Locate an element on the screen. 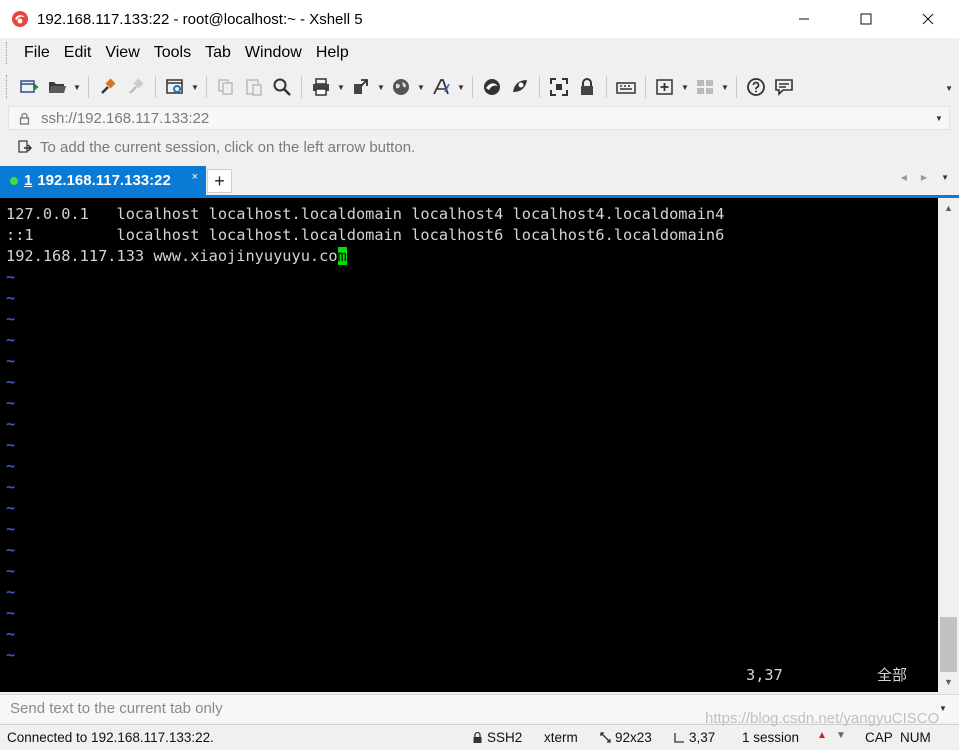 This screenshot has width=959, height=750. print-button is located at coordinates (321, 87).